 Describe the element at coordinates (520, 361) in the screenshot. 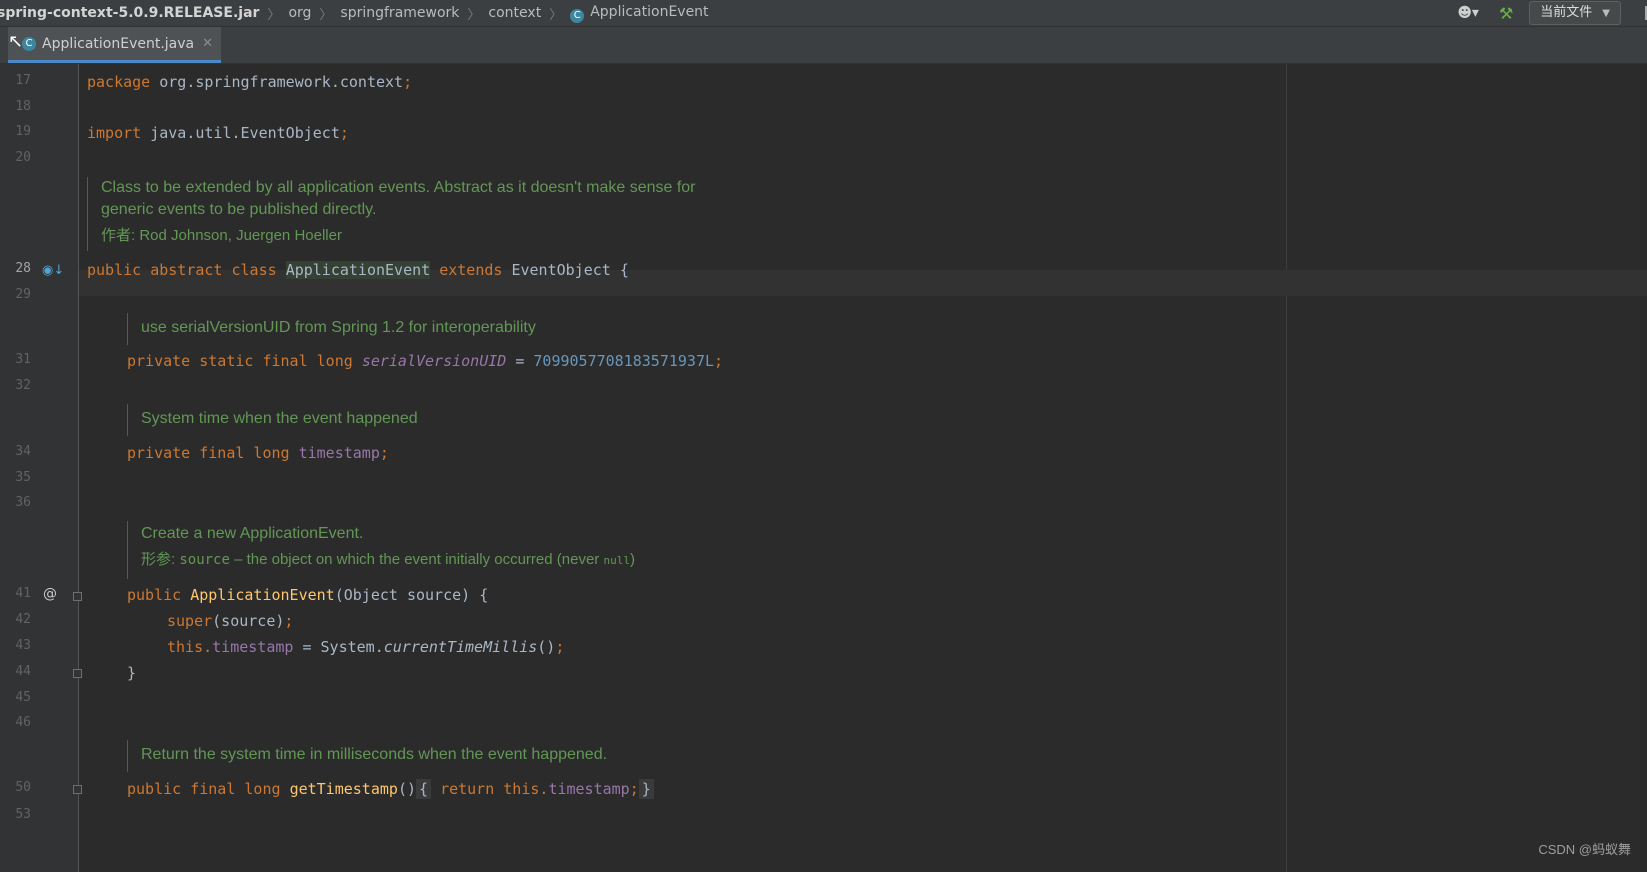

I see `operator: =` at that location.